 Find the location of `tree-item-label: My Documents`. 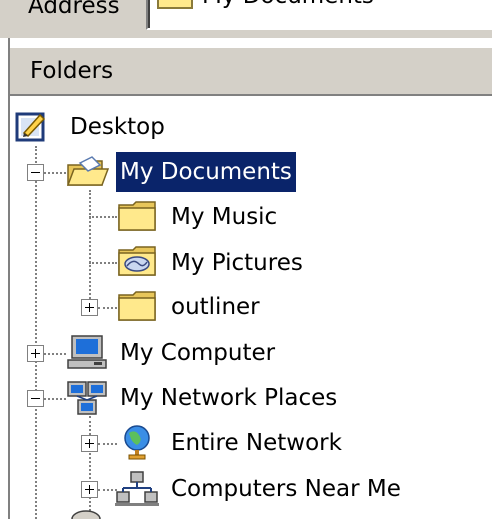

tree-item-label: My Documents is located at coordinates (206, 172).